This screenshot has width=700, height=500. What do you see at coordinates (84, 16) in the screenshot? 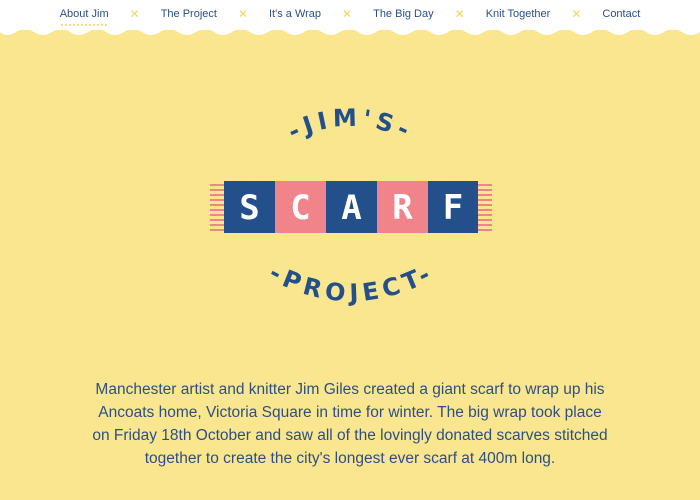
I see `nav-link-about-jim: About Jim` at bounding box center [84, 16].